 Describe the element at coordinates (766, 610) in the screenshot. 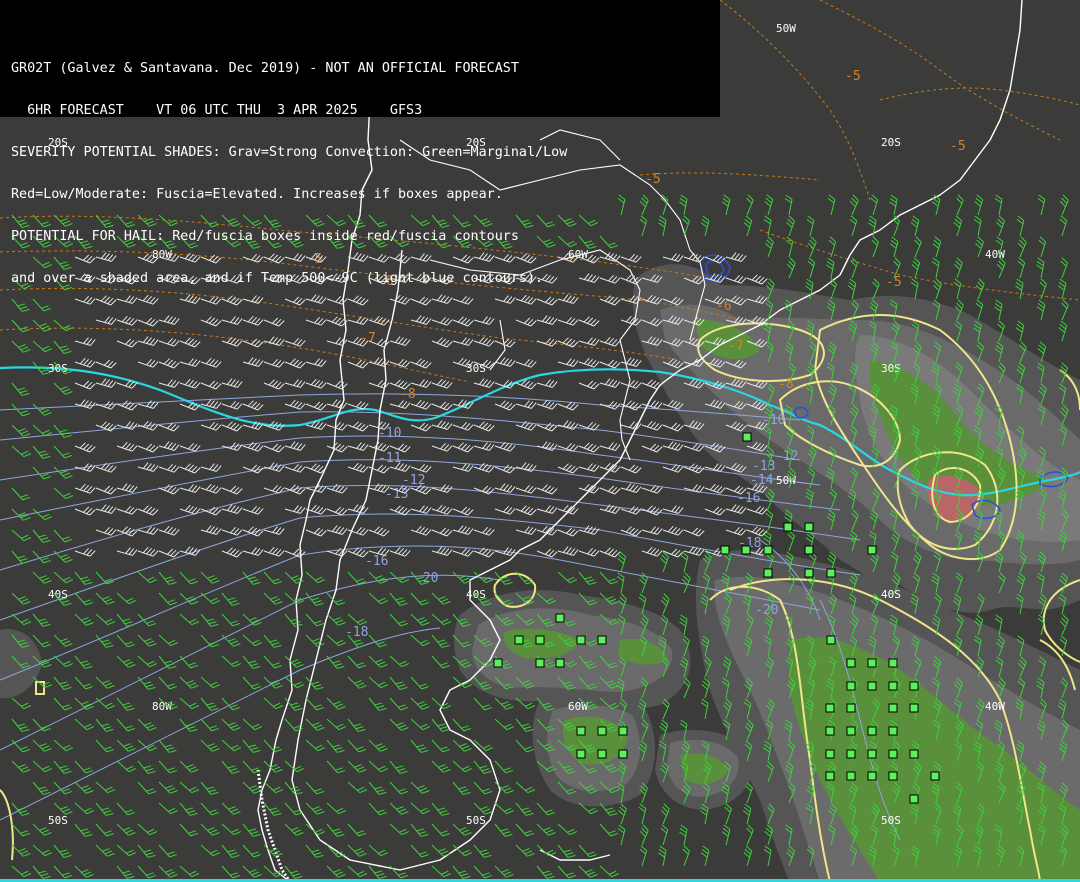

I see `t500-label: -20` at that location.